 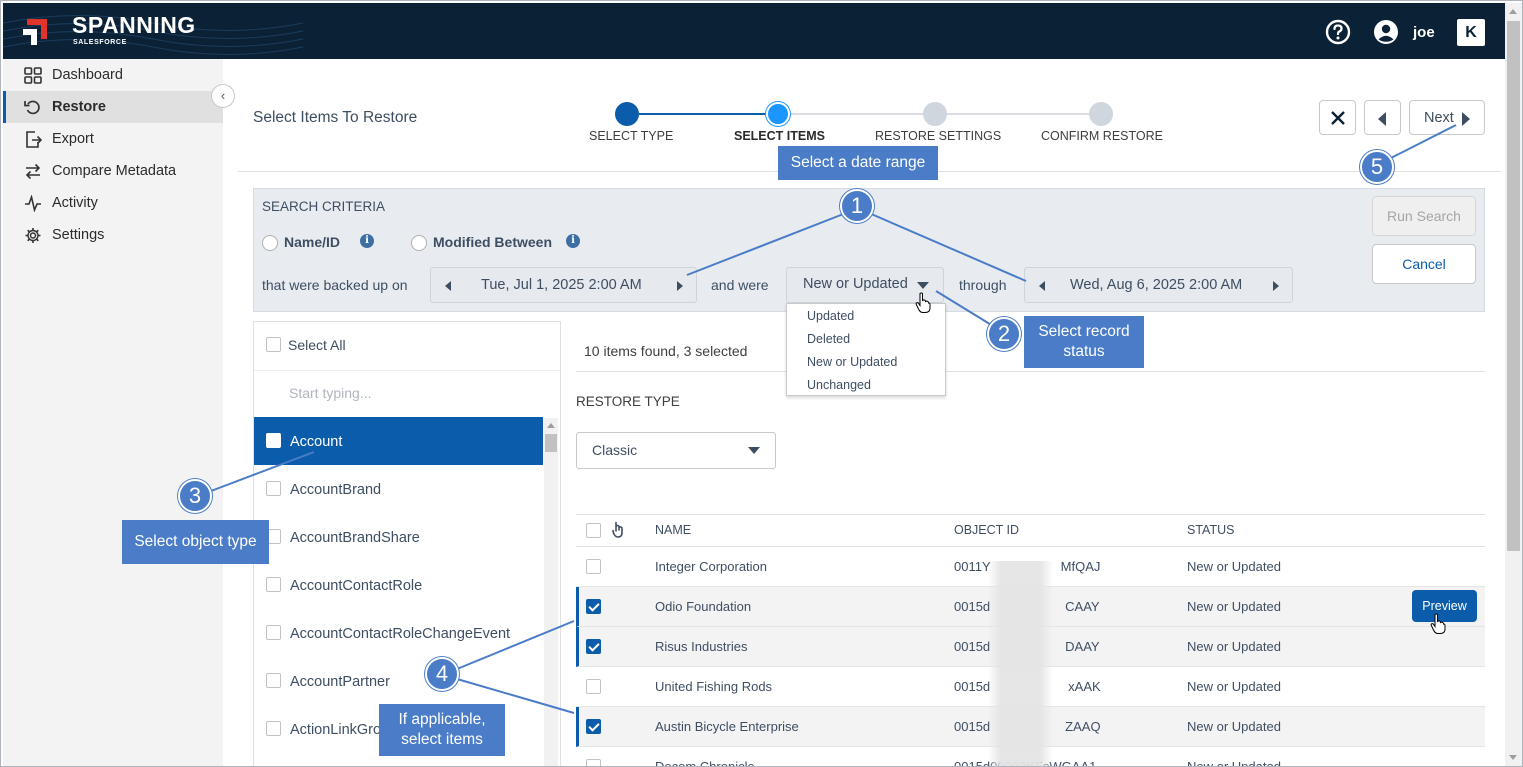 What do you see at coordinates (336, 490) in the screenshot?
I see `object-label: AccountBrand` at bounding box center [336, 490].